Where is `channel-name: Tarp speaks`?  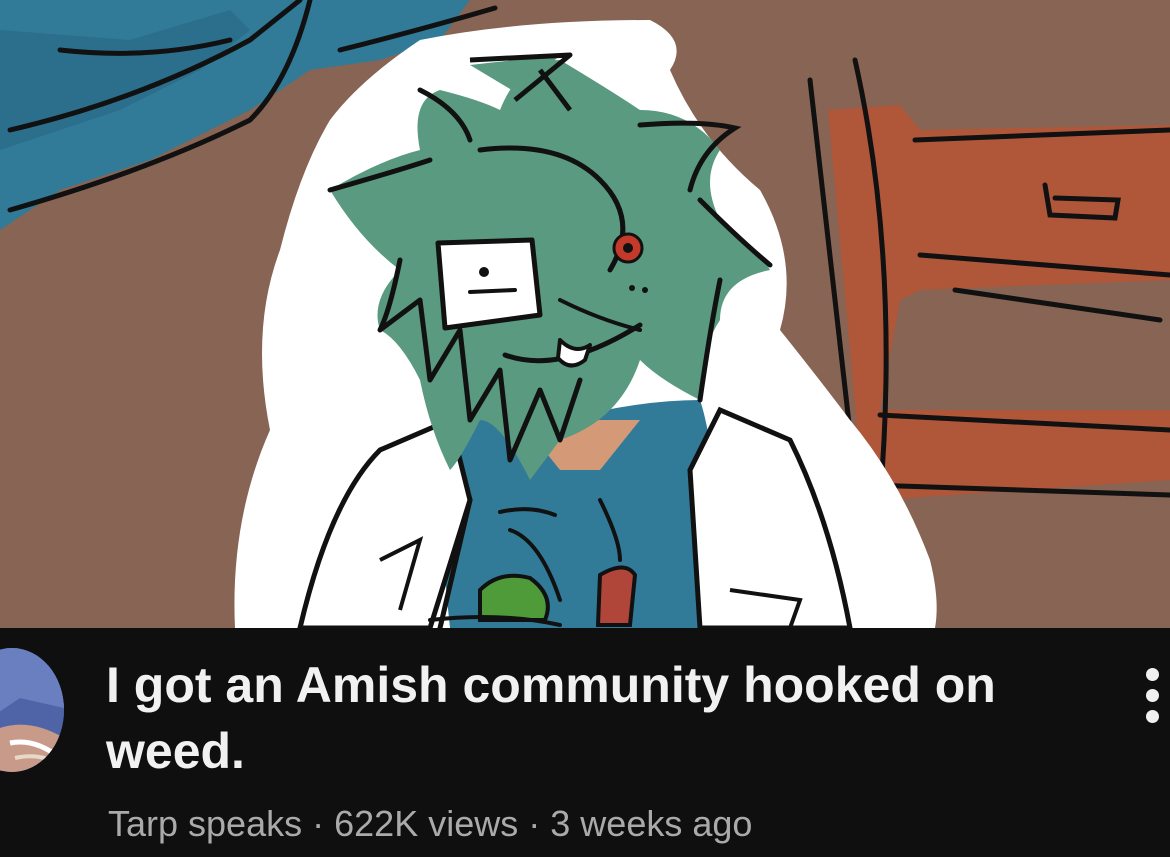
channel-name: Tarp speaks is located at coordinates (205, 823).